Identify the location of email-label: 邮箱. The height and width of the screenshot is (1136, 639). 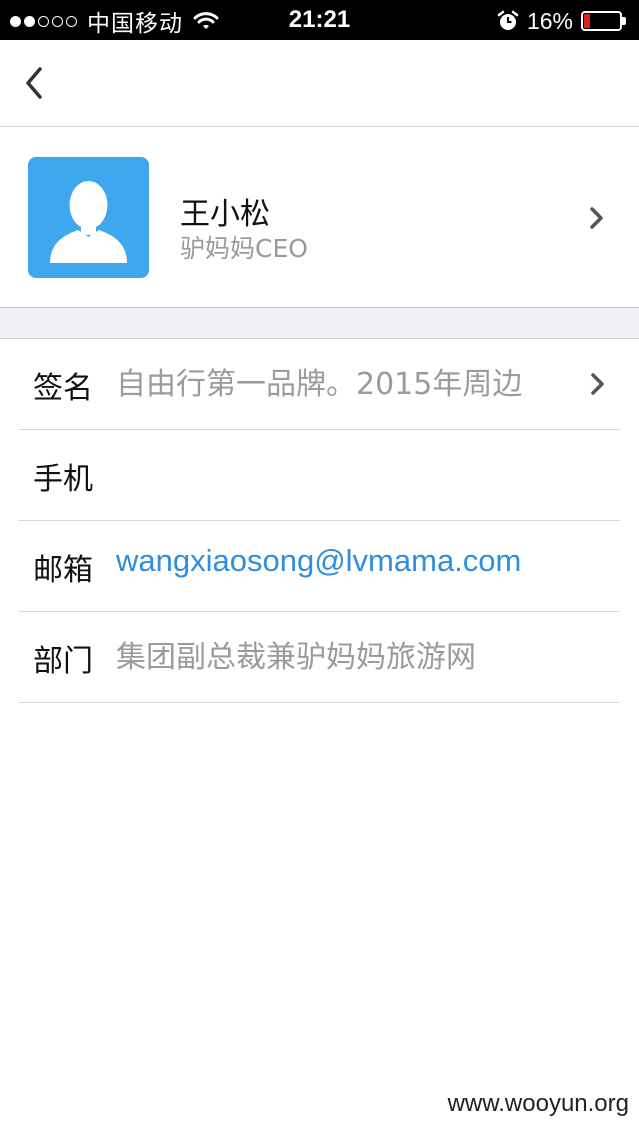
(63, 570).